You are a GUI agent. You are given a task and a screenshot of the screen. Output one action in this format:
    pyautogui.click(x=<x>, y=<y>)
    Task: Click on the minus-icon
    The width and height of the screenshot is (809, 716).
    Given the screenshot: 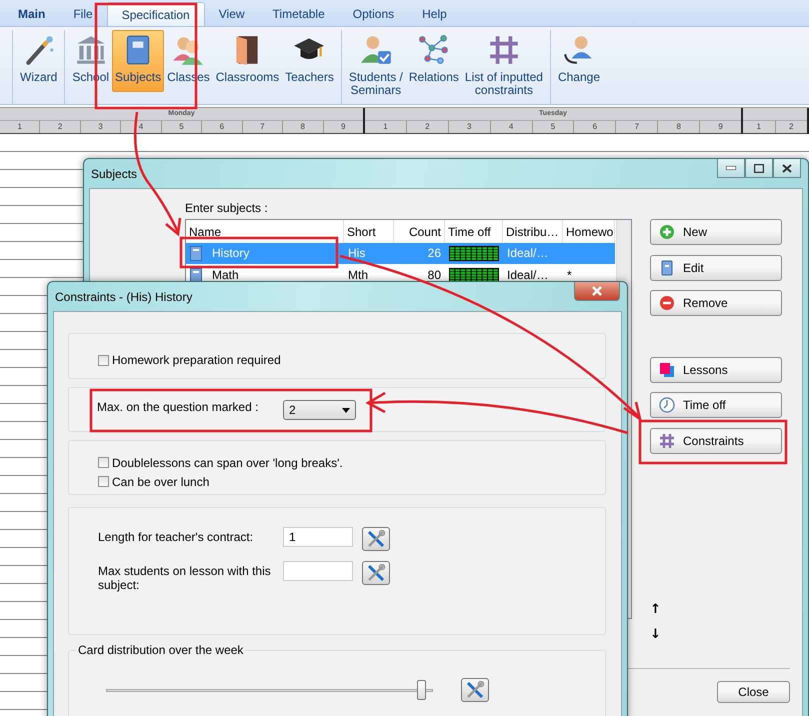 What is the action you would take?
    pyautogui.click(x=667, y=303)
    